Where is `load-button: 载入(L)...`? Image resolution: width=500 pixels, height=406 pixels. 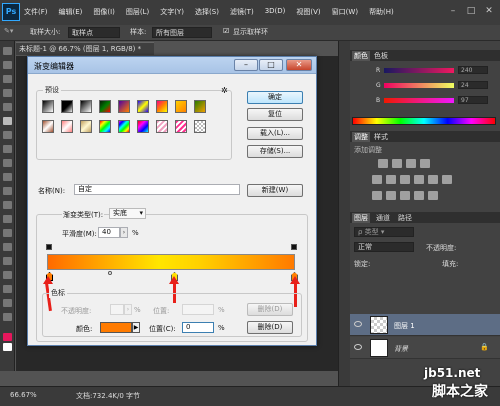 load-button: 载入(L)... is located at coordinates (275, 133).